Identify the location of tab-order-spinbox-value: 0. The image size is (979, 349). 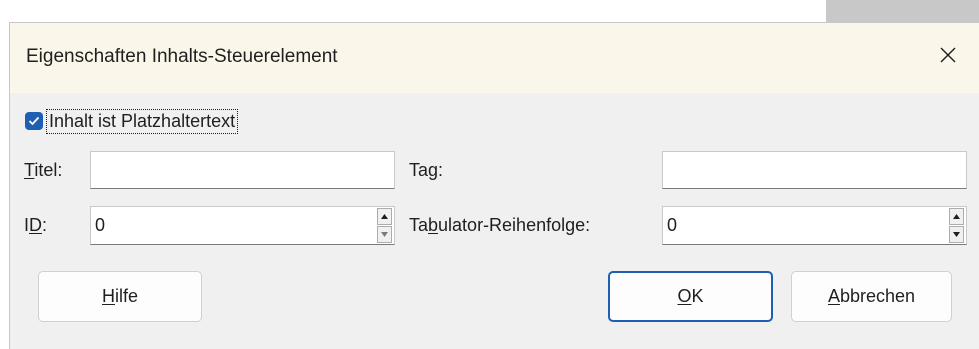
(672, 225).